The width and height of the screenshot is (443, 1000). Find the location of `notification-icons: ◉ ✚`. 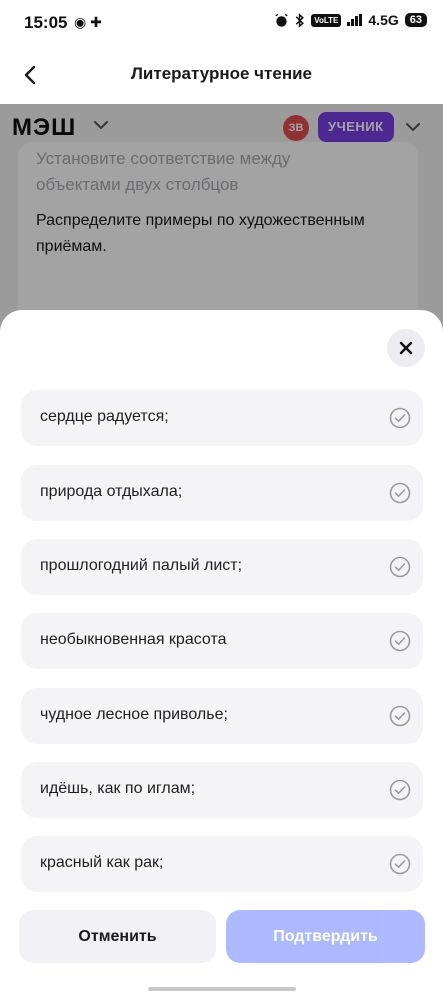

notification-icons: ◉ ✚ is located at coordinates (88, 22).